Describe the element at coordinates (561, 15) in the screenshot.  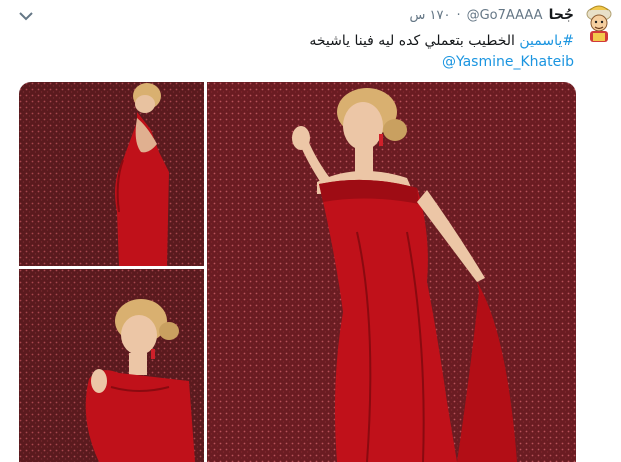
I see `author-name: جُحا` at that location.